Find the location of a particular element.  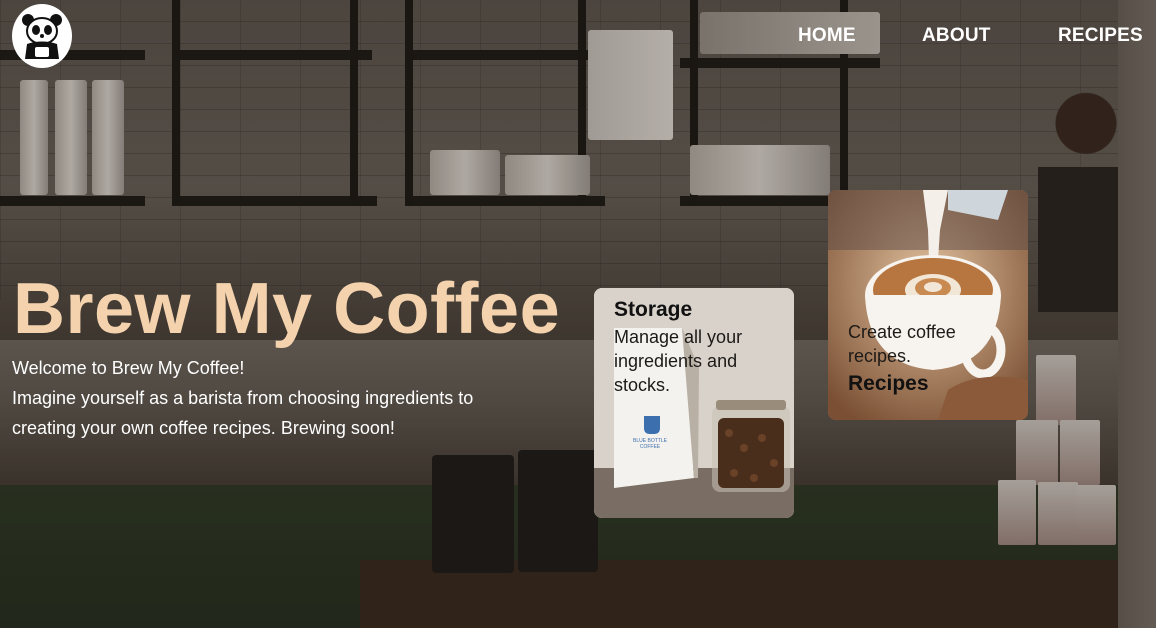

welcome-text: Welcome to Brew My Coffee! is located at coordinates (128, 368).